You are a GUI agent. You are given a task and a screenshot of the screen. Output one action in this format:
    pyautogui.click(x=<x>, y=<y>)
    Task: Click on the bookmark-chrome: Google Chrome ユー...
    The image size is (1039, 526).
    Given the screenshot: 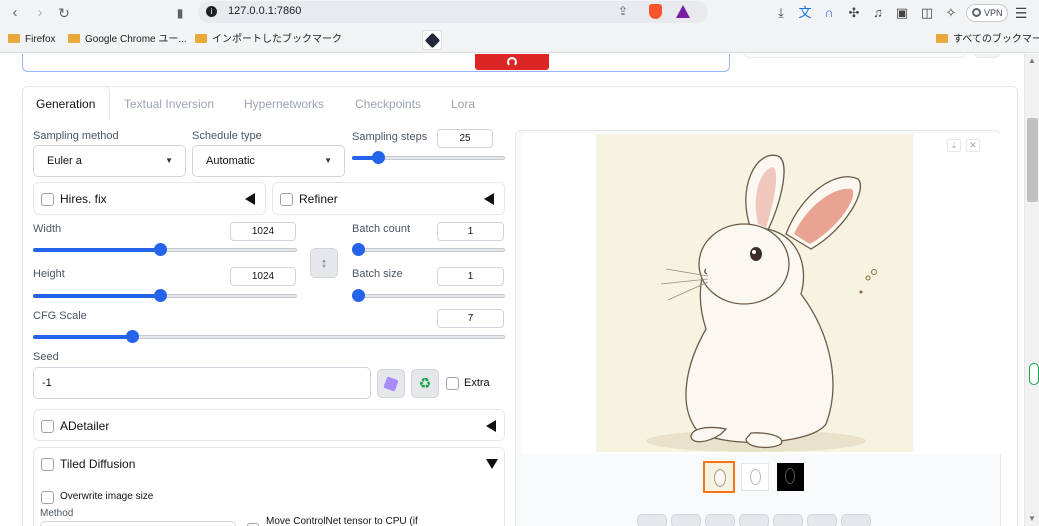 What is the action you would take?
    pyautogui.click(x=127, y=40)
    